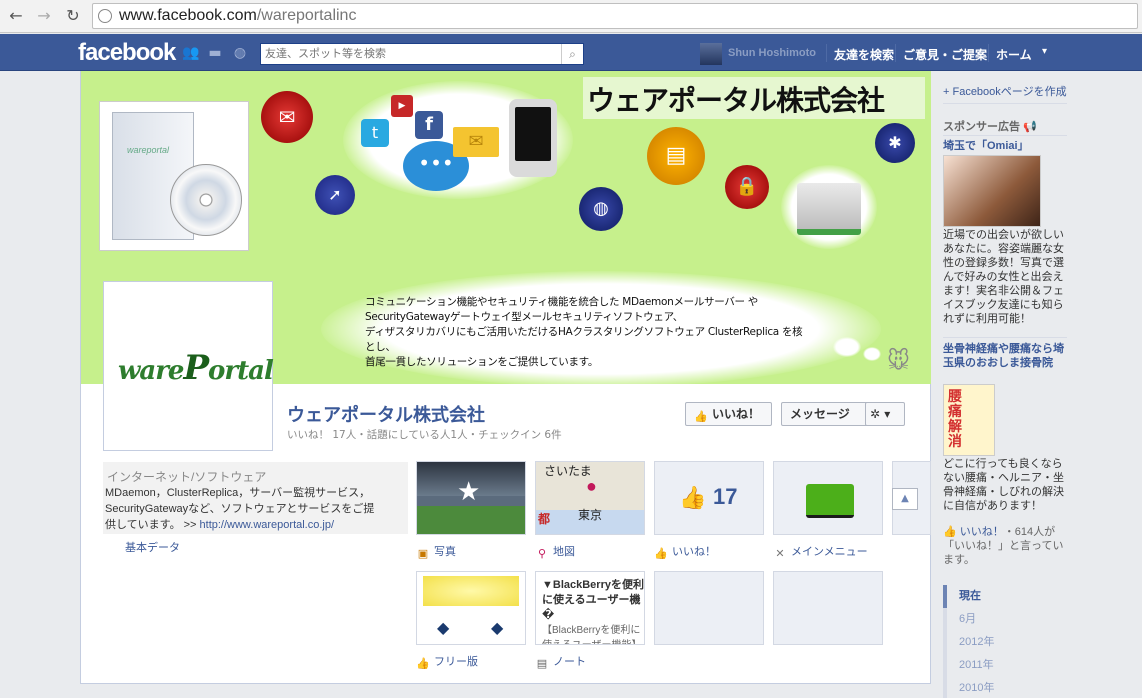 The image size is (1142, 698). Describe the element at coordinates (736, 100) in the screenshot. I see `cover-title: ウェアポータル株式会社` at that location.